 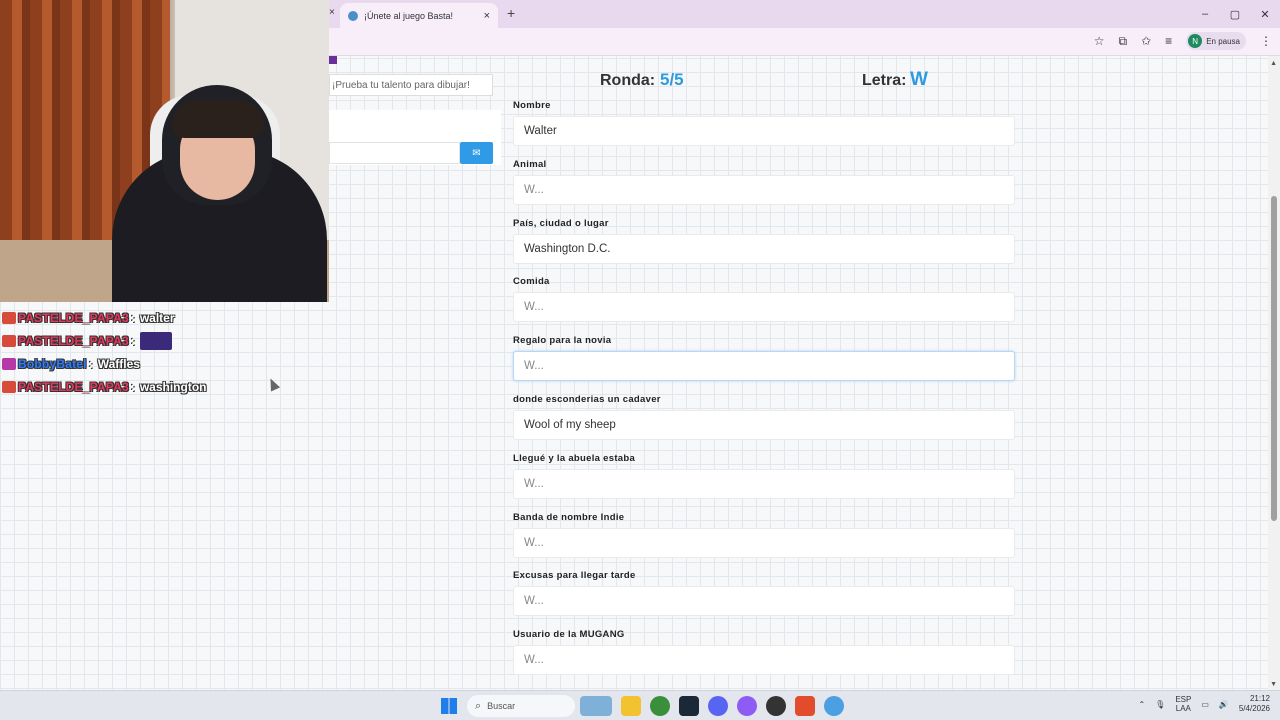 I want to click on bookmark-star-icon: ☆, so click(x=1099, y=41).